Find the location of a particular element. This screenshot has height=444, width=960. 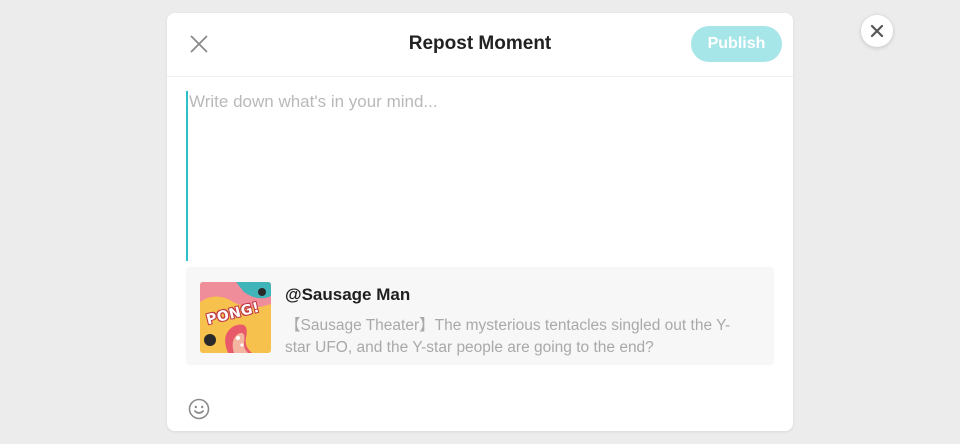

smiley-icon is located at coordinates (199, 409).